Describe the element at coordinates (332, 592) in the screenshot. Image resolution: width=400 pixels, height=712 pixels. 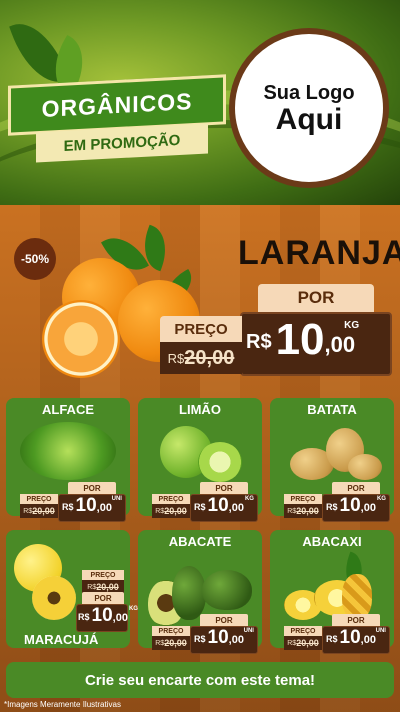
I see `product-card-abacaxi: ABACAXI POR PREÇO R$ 20,00 R$ 10,00 UNI` at that location.